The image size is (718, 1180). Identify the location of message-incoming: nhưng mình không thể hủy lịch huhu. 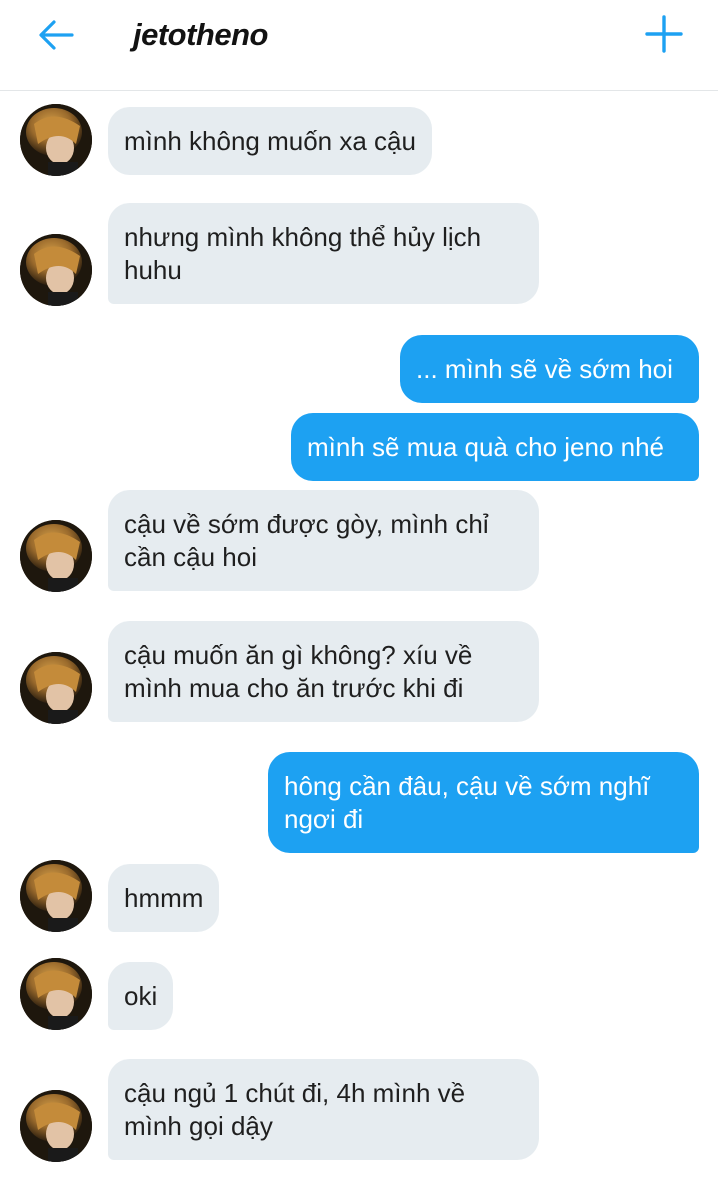
(323, 253).